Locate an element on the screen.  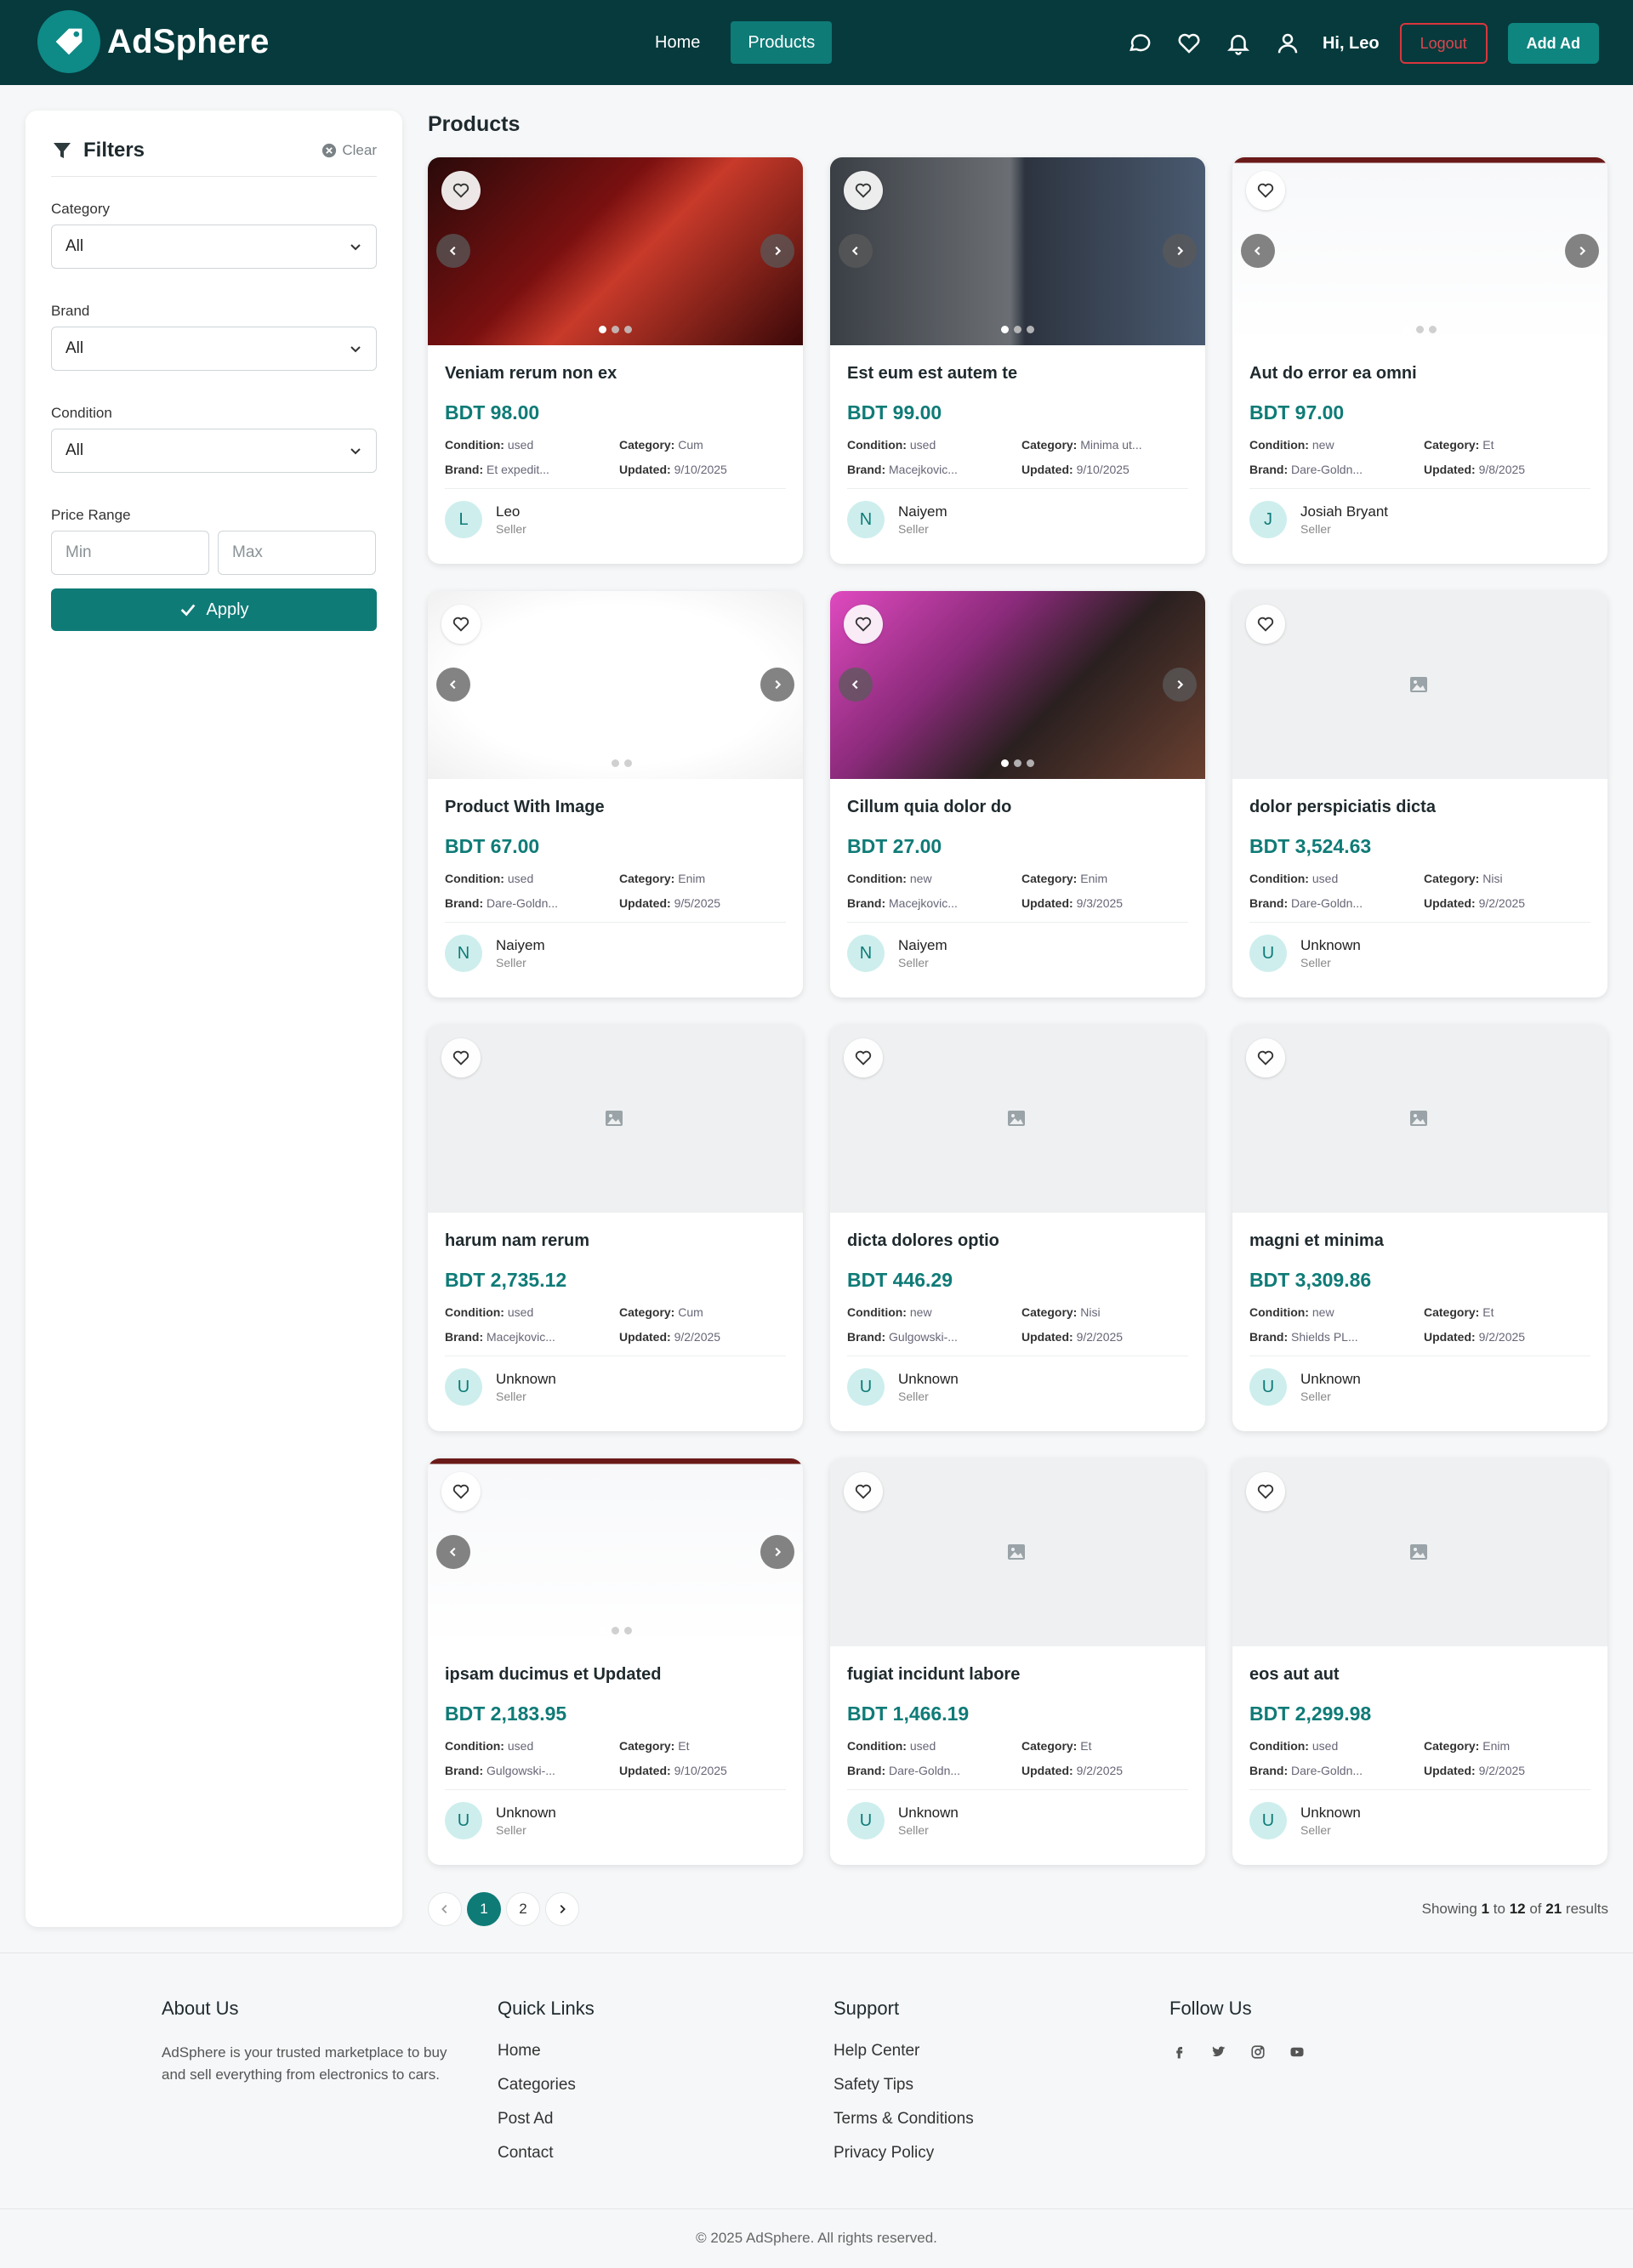
footer-link-contact: Contact is located at coordinates (546, 2153).